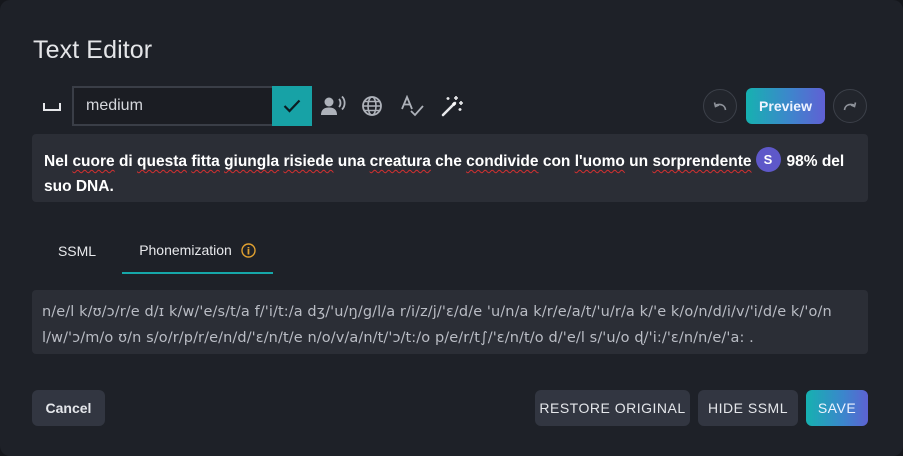  What do you see at coordinates (93, 50) in the screenshot?
I see `dialog-title: Text Editor` at bounding box center [93, 50].